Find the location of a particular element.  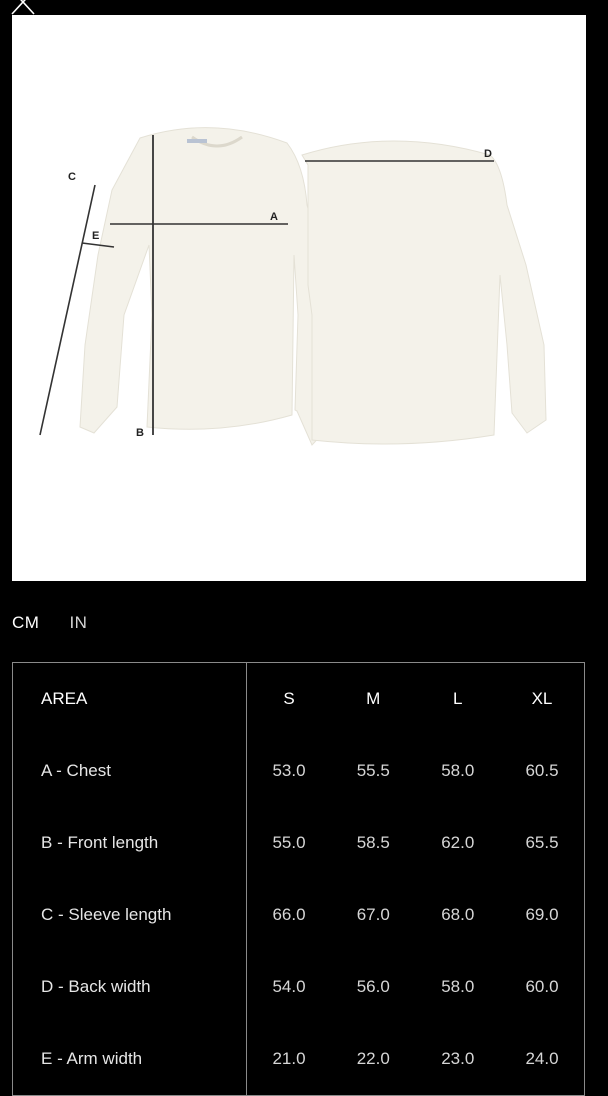

table-cell: 62.0 is located at coordinates (458, 842).